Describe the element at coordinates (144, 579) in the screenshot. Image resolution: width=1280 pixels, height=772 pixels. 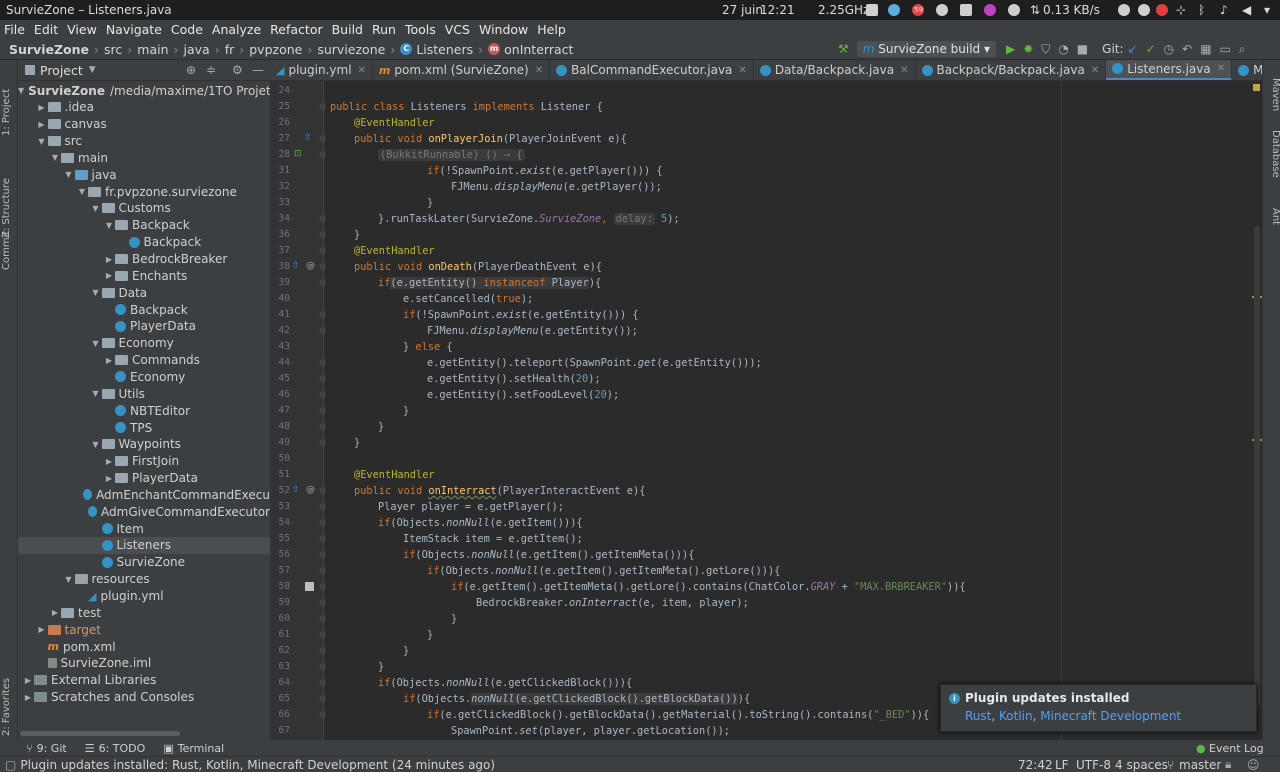
I see `tree-item: ▼ resources` at that location.